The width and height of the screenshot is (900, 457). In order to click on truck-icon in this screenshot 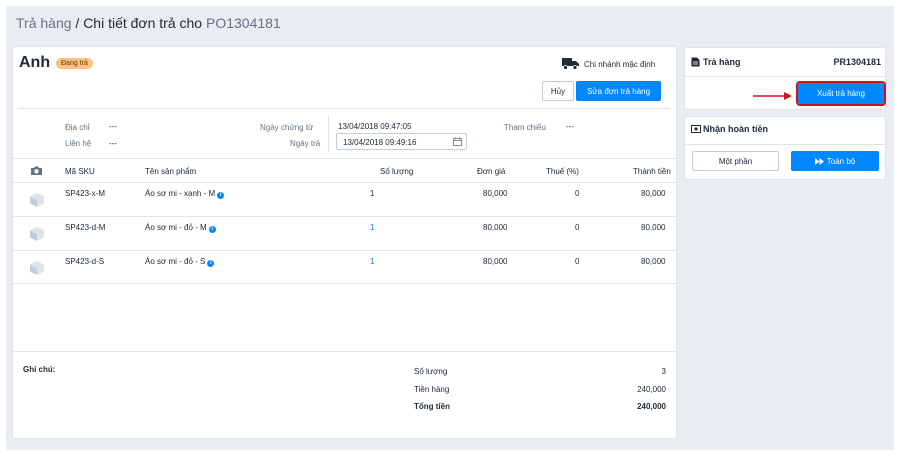, I will do `click(570, 64)`.